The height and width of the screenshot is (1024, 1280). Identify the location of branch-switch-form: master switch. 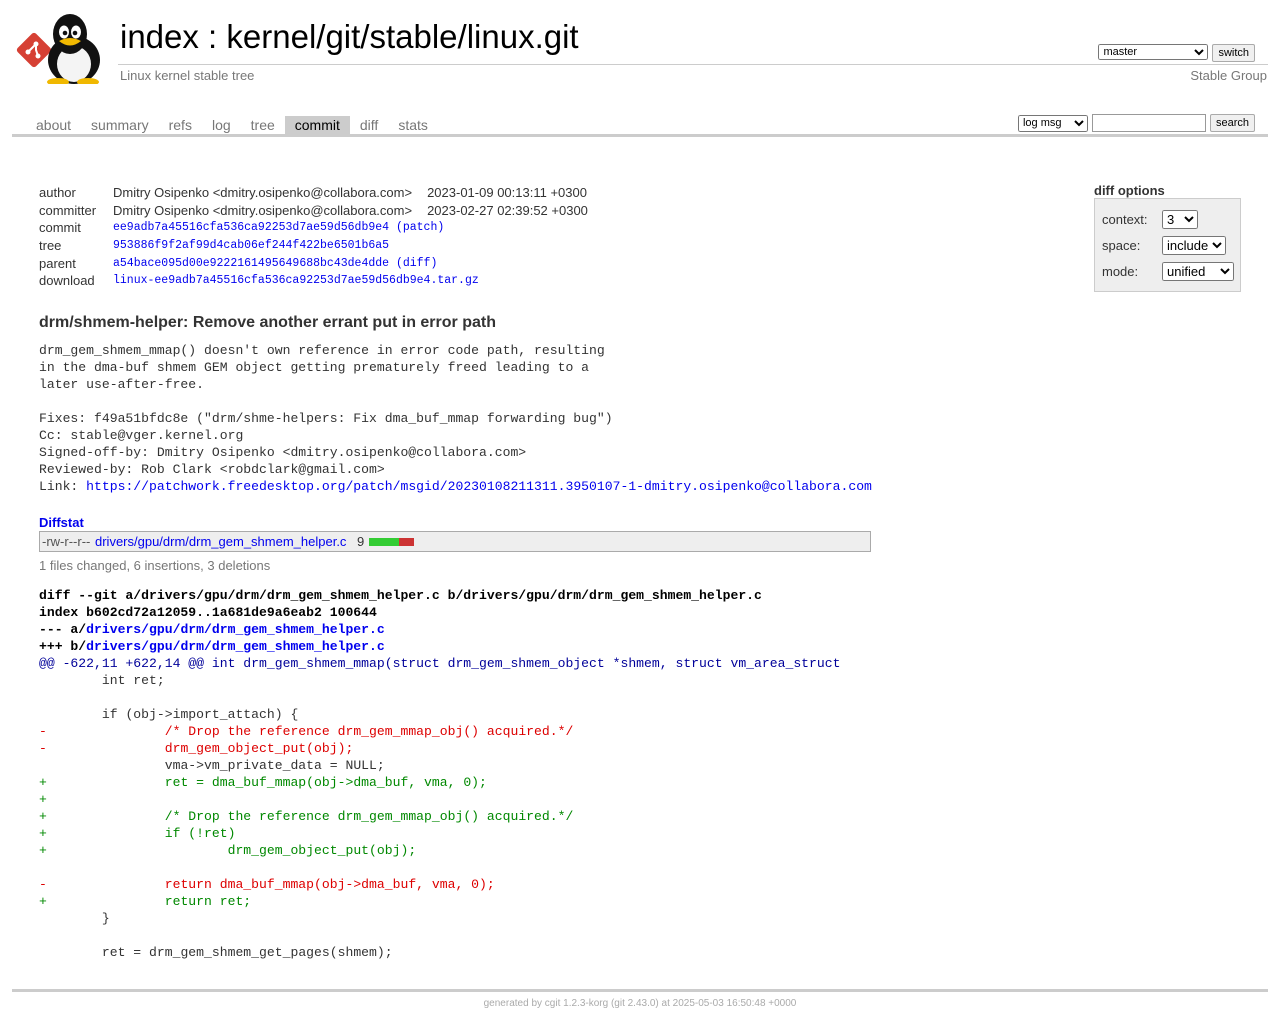
(1176, 53).